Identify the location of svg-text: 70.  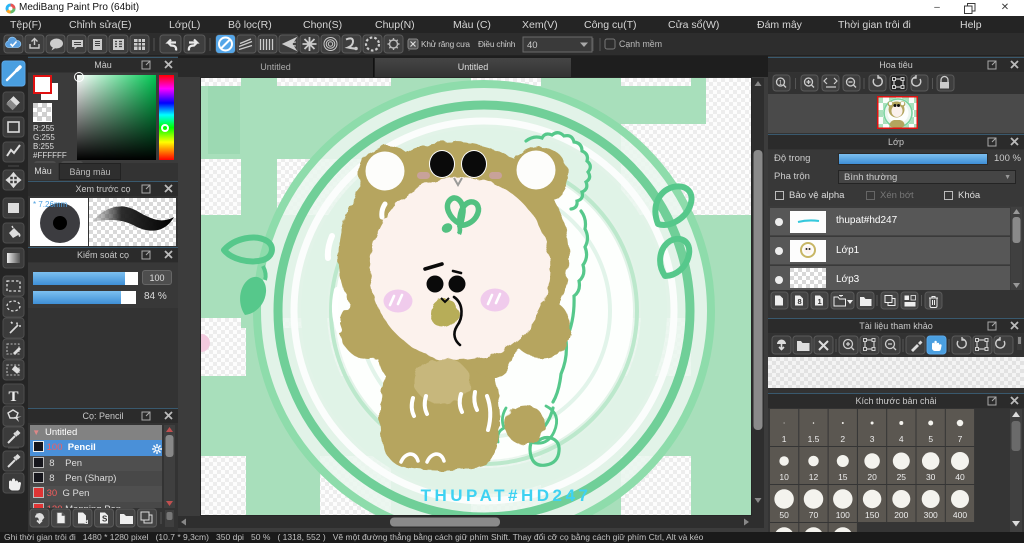
(814, 515).